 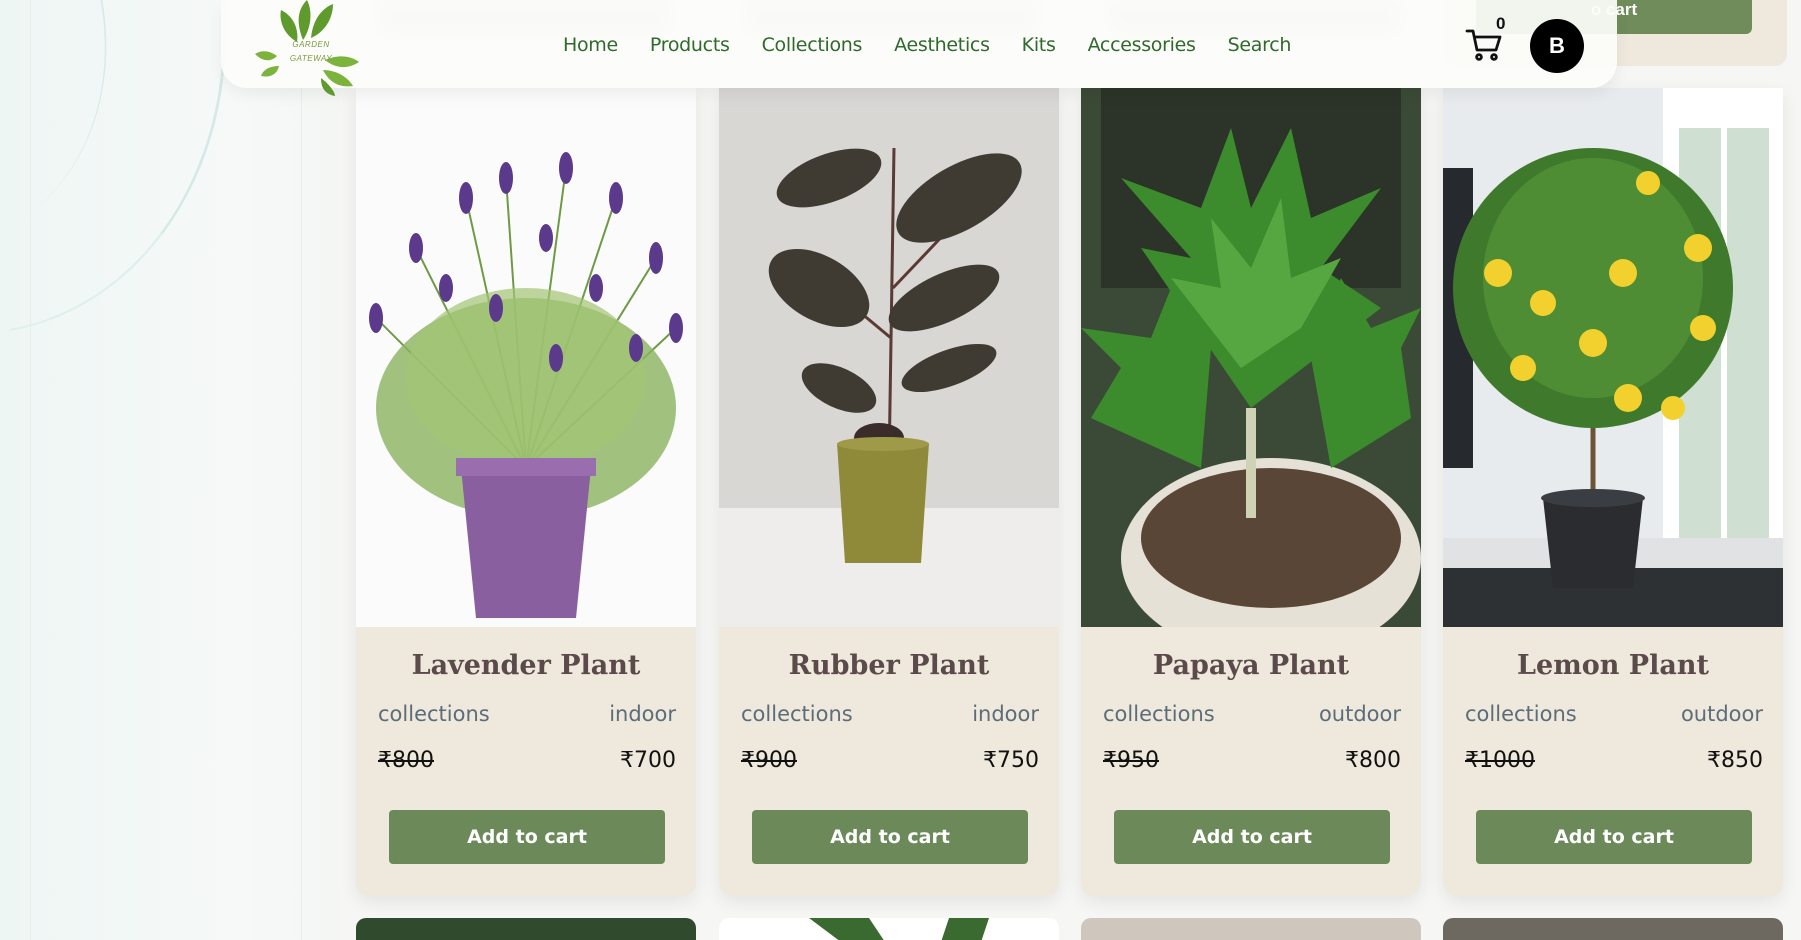 I want to click on original-price: ₹1000, so click(x=1500, y=760).